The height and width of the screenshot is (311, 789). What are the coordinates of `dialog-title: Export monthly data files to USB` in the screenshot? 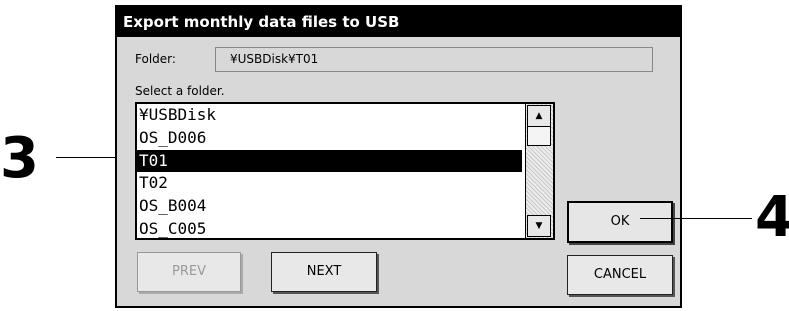 It's located at (398, 22).